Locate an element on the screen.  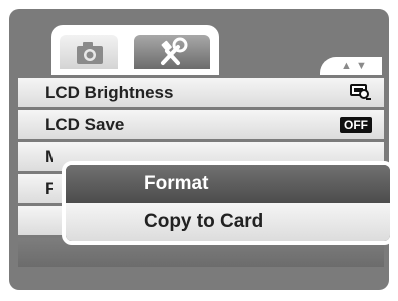
submenu-item-copy-to-card: Copy to Card is located at coordinates (228, 222).